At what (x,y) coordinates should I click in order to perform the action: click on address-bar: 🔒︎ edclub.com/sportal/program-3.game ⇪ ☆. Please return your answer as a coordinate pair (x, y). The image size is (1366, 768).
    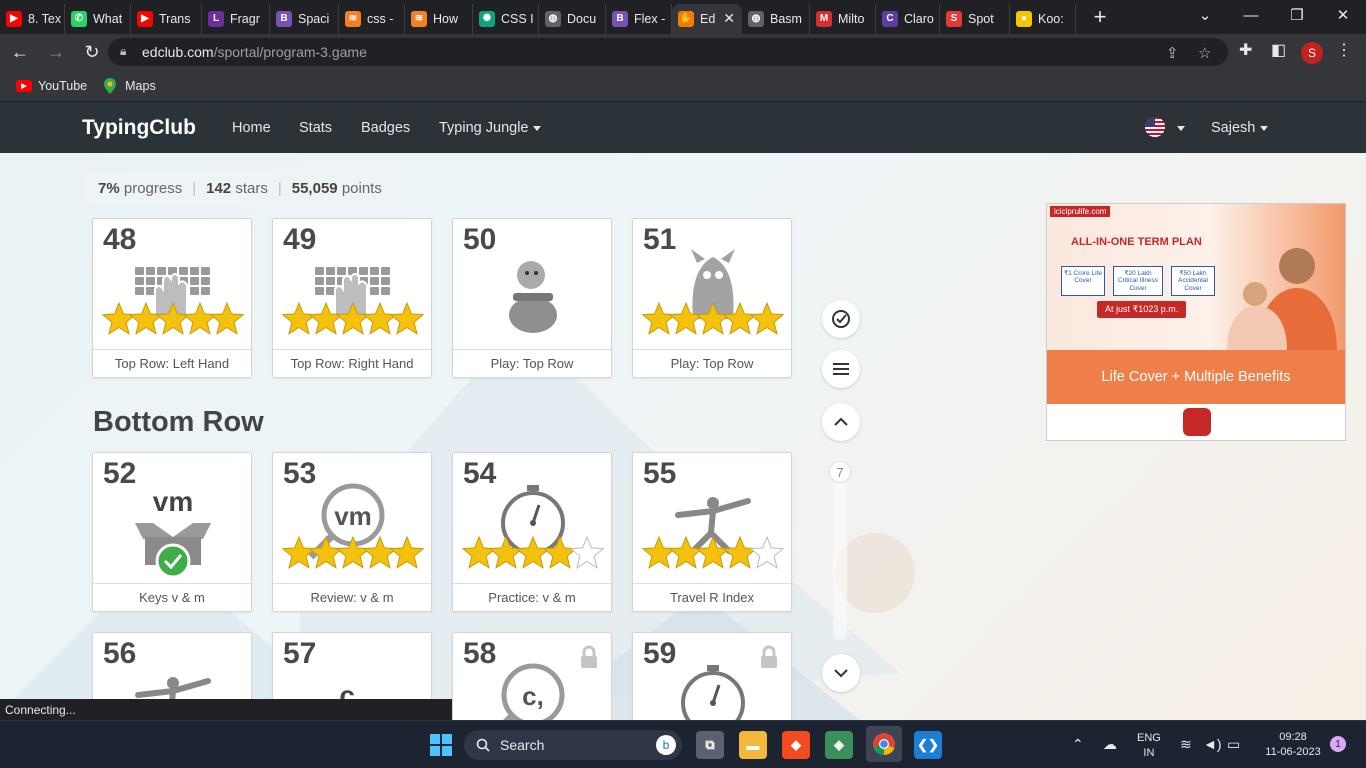
    Looking at the image, I should click on (668, 52).